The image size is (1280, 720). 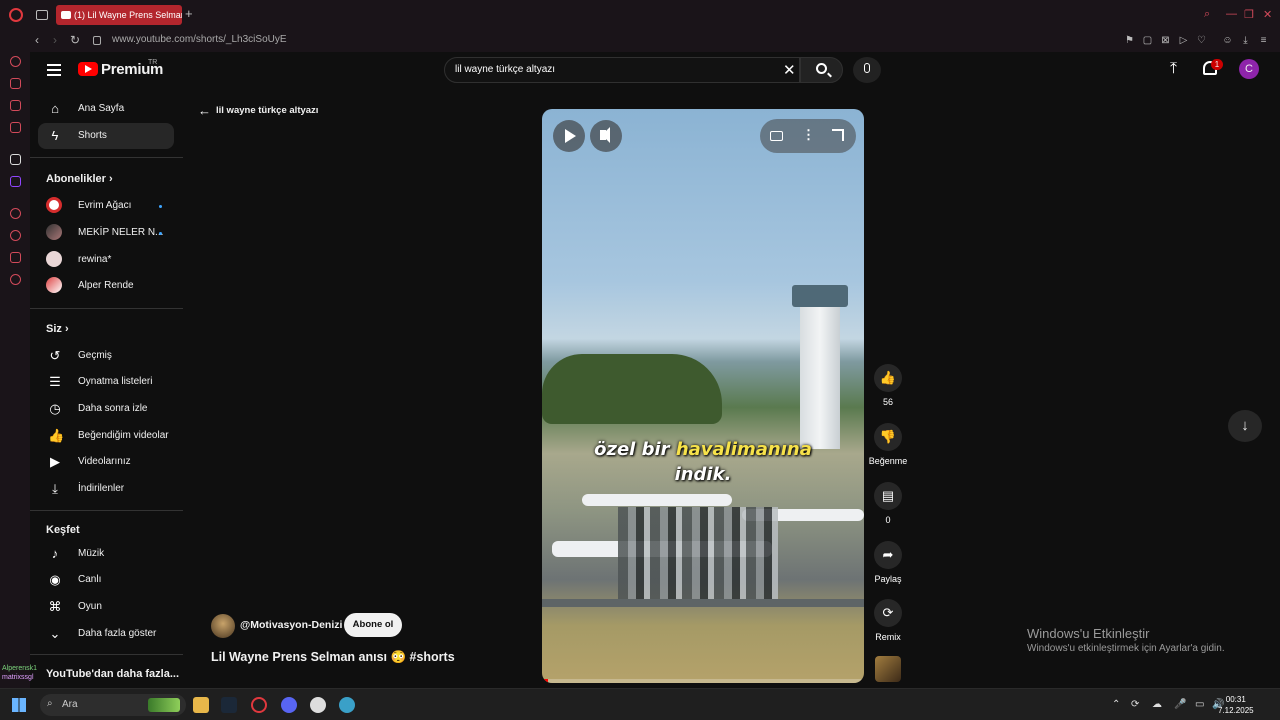 What do you see at coordinates (888, 385) in the screenshot?
I see `like-button: 👍 56` at bounding box center [888, 385].